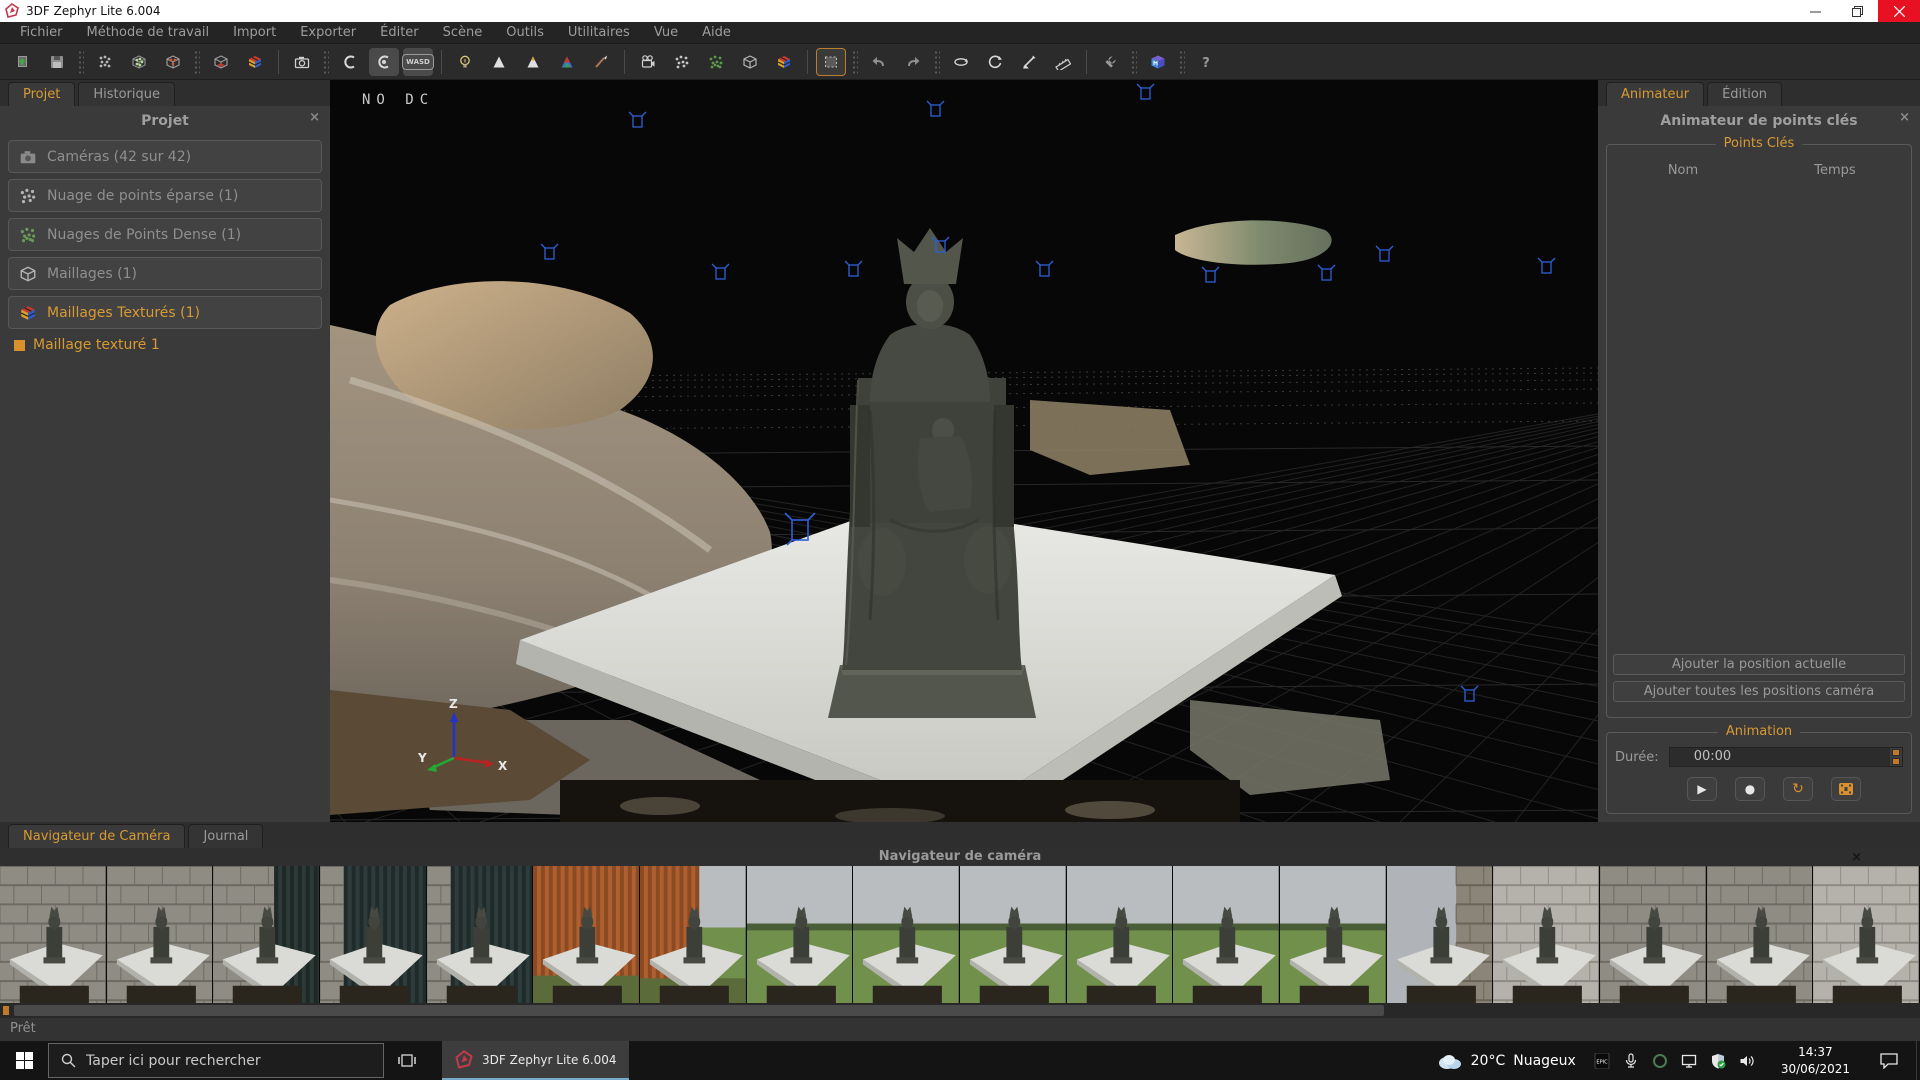 The height and width of the screenshot is (1080, 1920). I want to click on orbit-dot-icon, so click(384, 61).